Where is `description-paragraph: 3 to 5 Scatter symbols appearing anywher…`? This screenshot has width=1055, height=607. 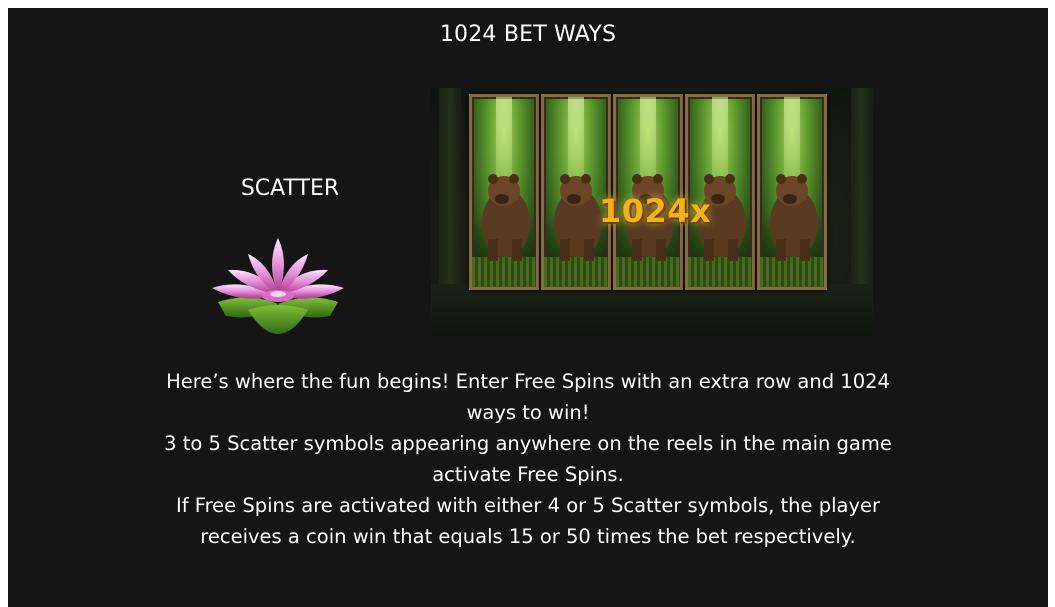
description-paragraph: 3 to 5 Scatter symbols appearing anywher… is located at coordinates (528, 459).